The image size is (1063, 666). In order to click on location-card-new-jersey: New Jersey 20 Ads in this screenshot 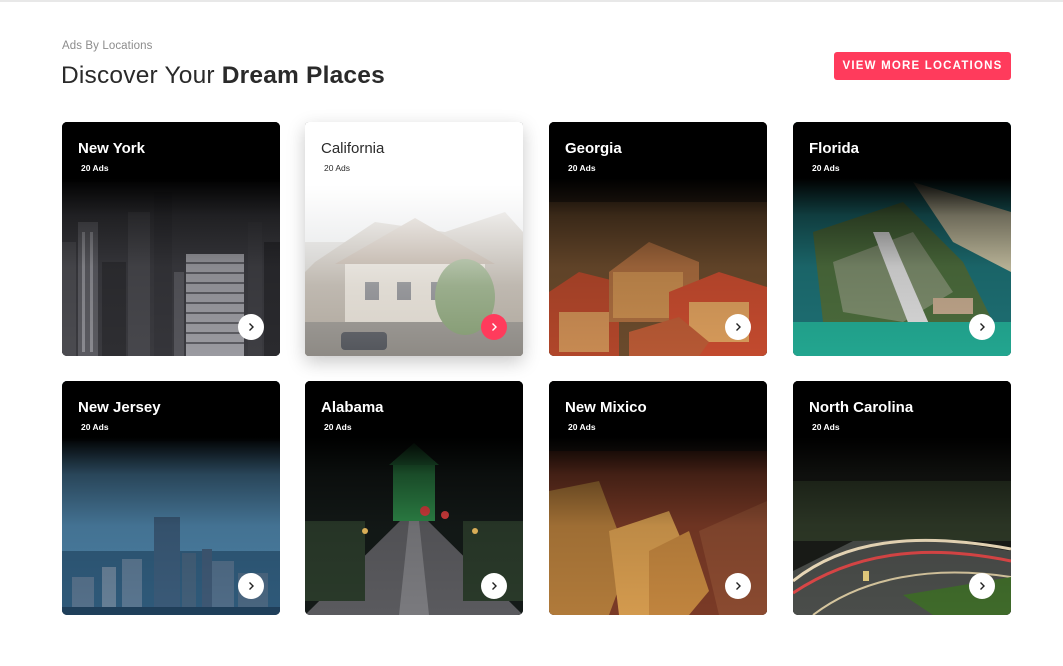, I will do `click(171, 498)`.